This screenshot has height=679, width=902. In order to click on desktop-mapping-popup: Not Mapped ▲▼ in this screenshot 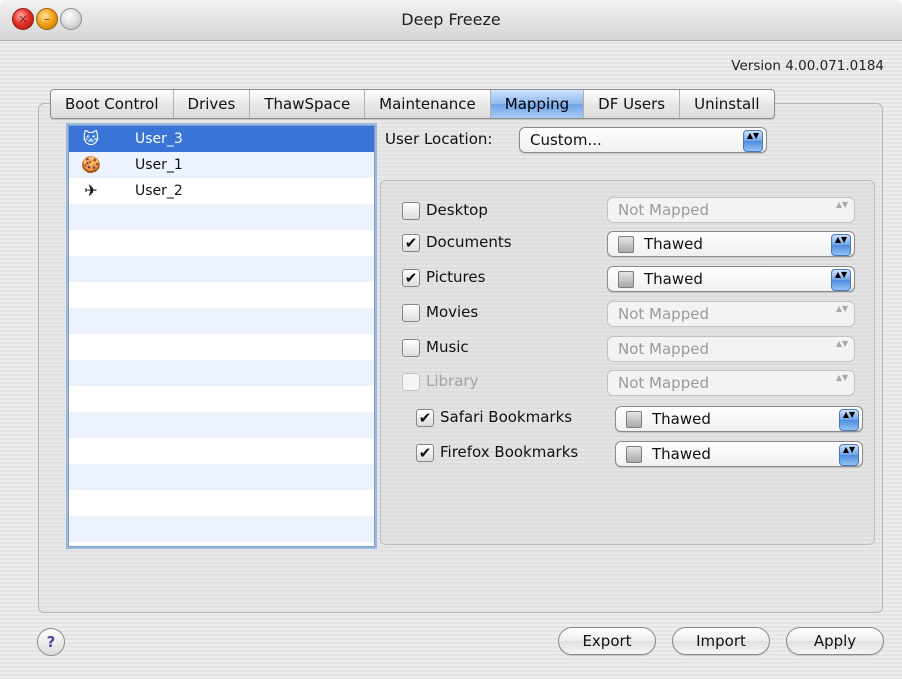, I will do `click(731, 210)`.